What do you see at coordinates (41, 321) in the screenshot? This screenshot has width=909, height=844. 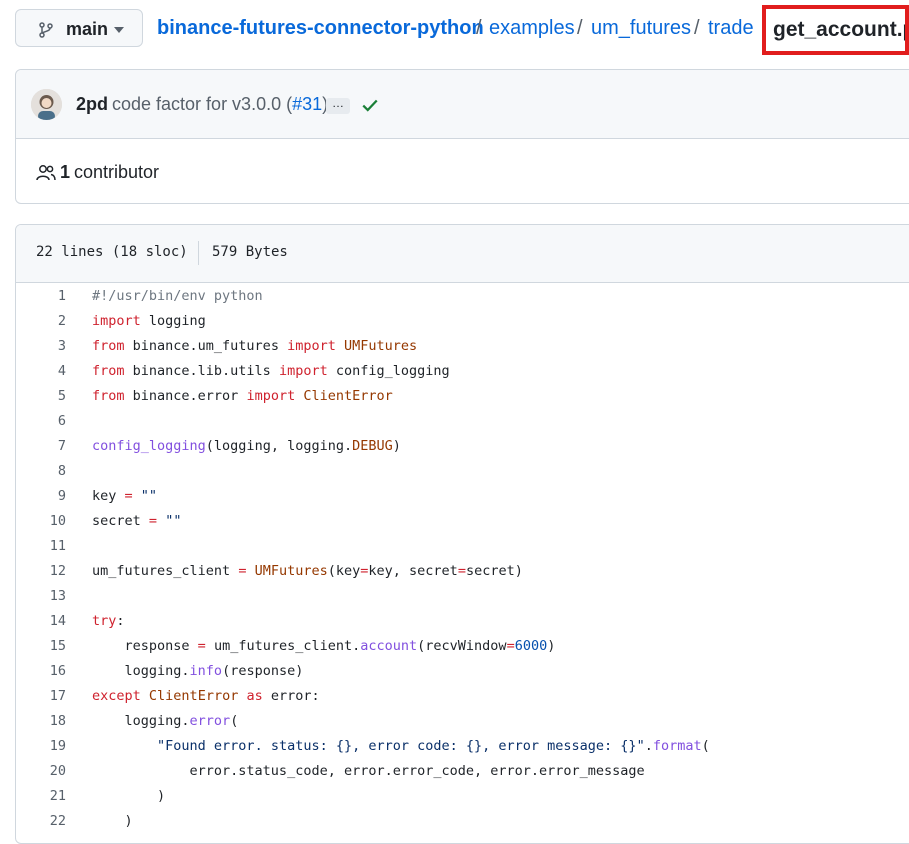 I see `line-number: 2` at bounding box center [41, 321].